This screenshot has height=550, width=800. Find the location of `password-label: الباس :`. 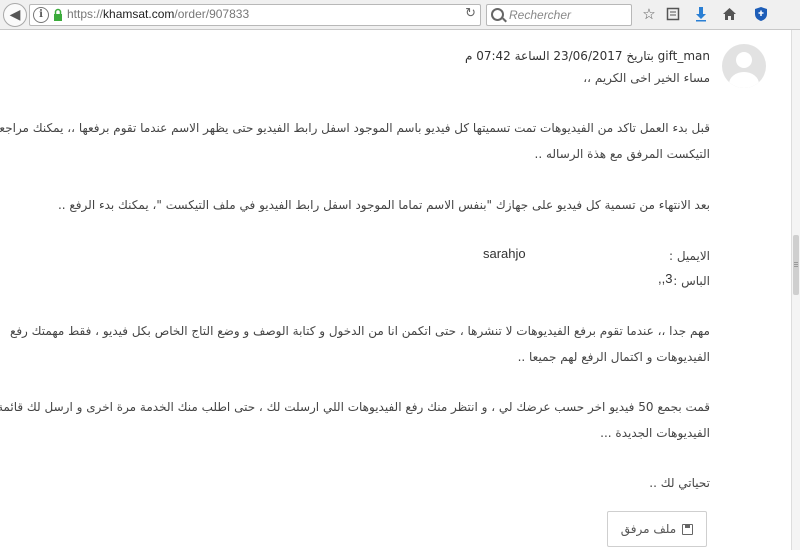

password-label: الباس : is located at coordinates (691, 281).